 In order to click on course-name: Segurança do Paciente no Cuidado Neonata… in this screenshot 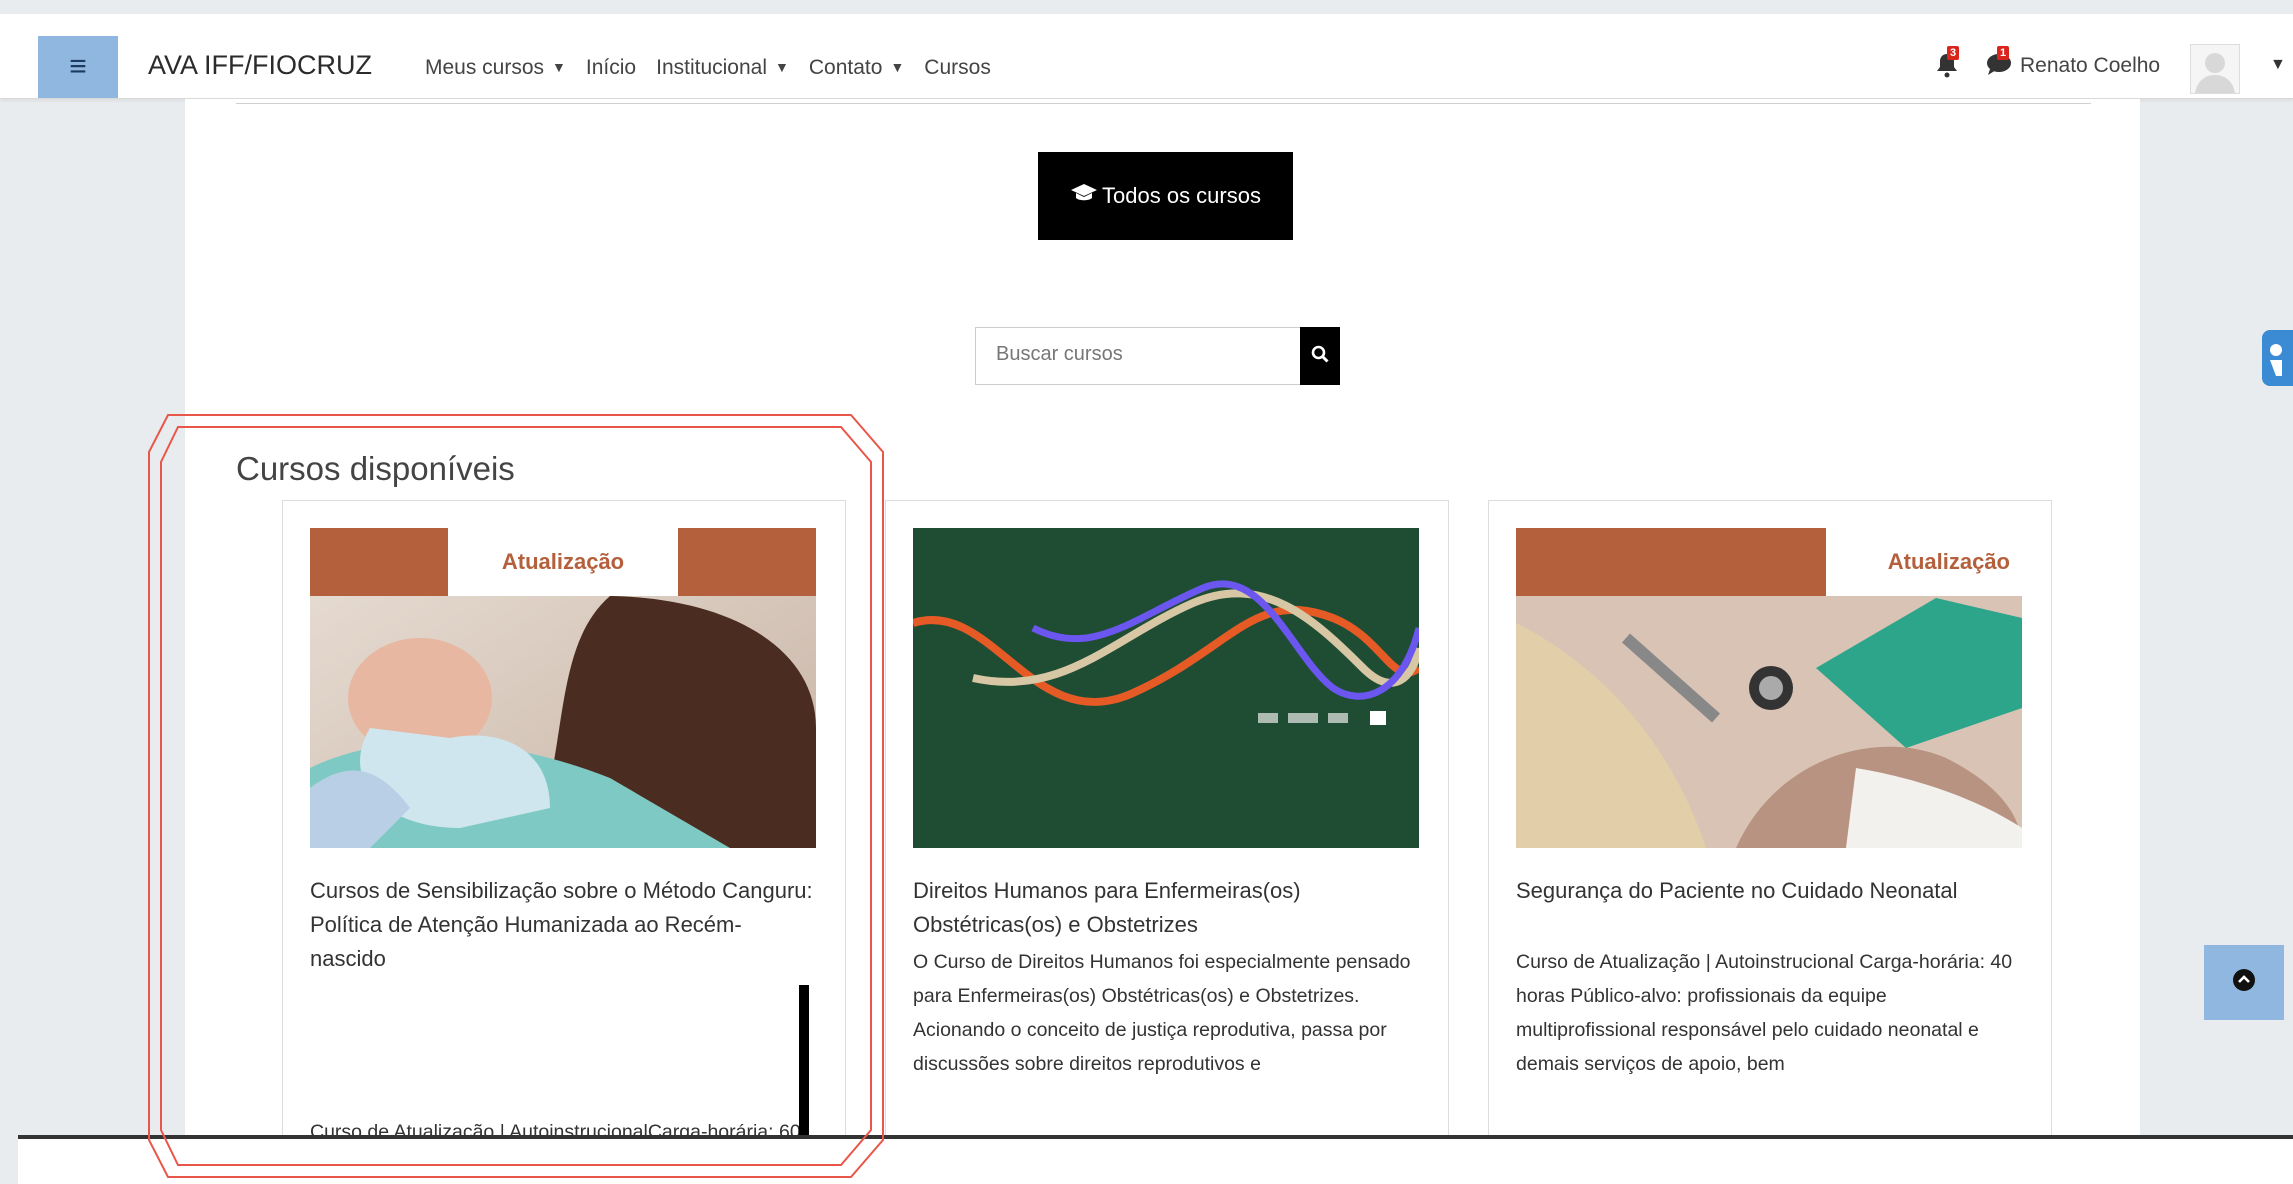, I will do `click(1769, 891)`.